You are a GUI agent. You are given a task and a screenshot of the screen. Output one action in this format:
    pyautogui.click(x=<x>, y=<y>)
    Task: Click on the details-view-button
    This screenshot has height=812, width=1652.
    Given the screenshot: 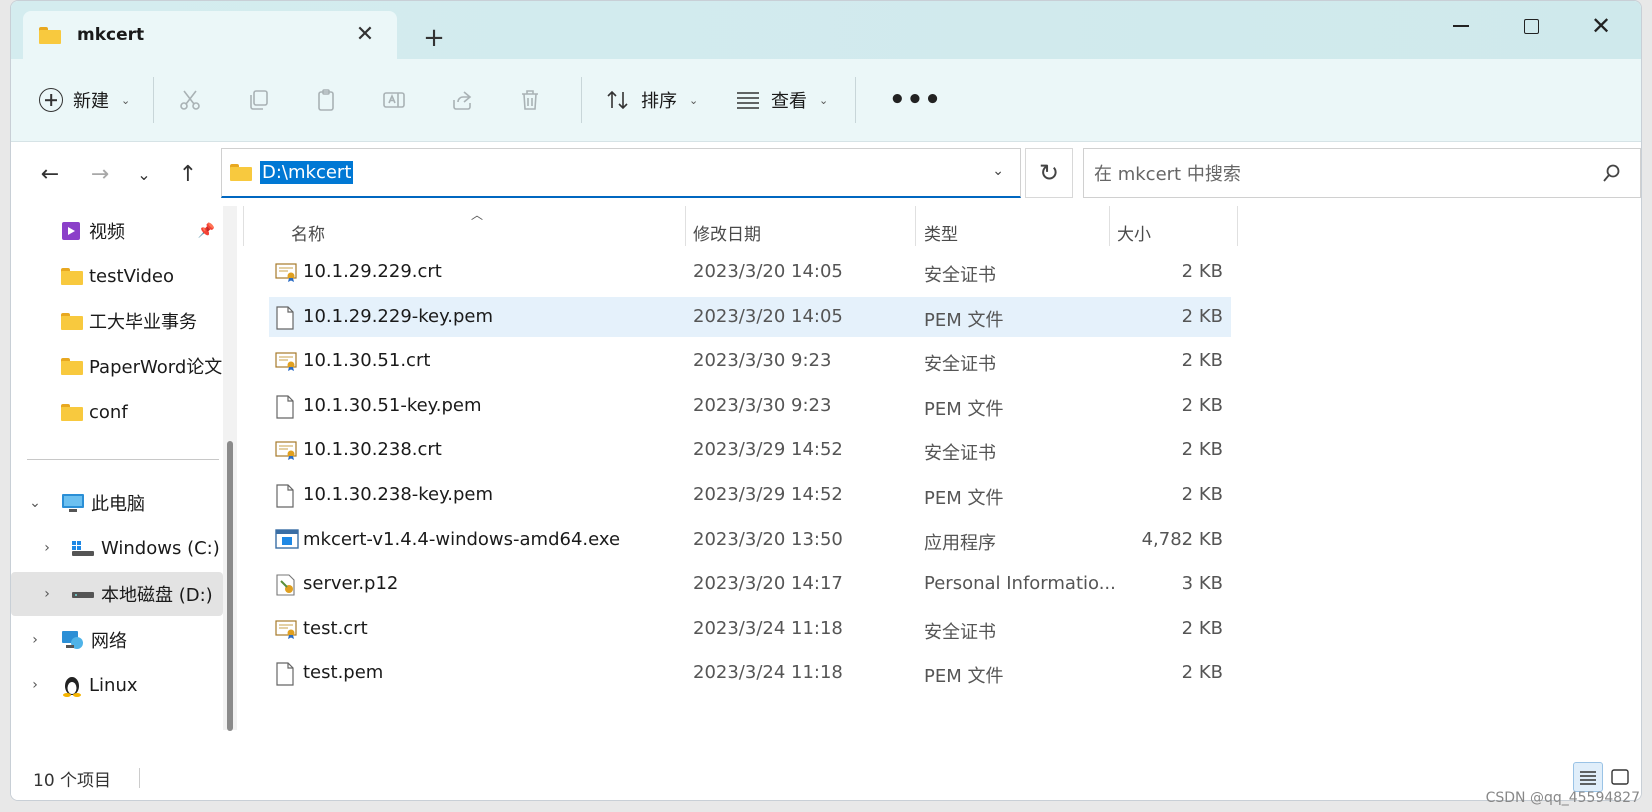 What is the action you would take?
    pyautogui.click(x=1588, y=777)
    